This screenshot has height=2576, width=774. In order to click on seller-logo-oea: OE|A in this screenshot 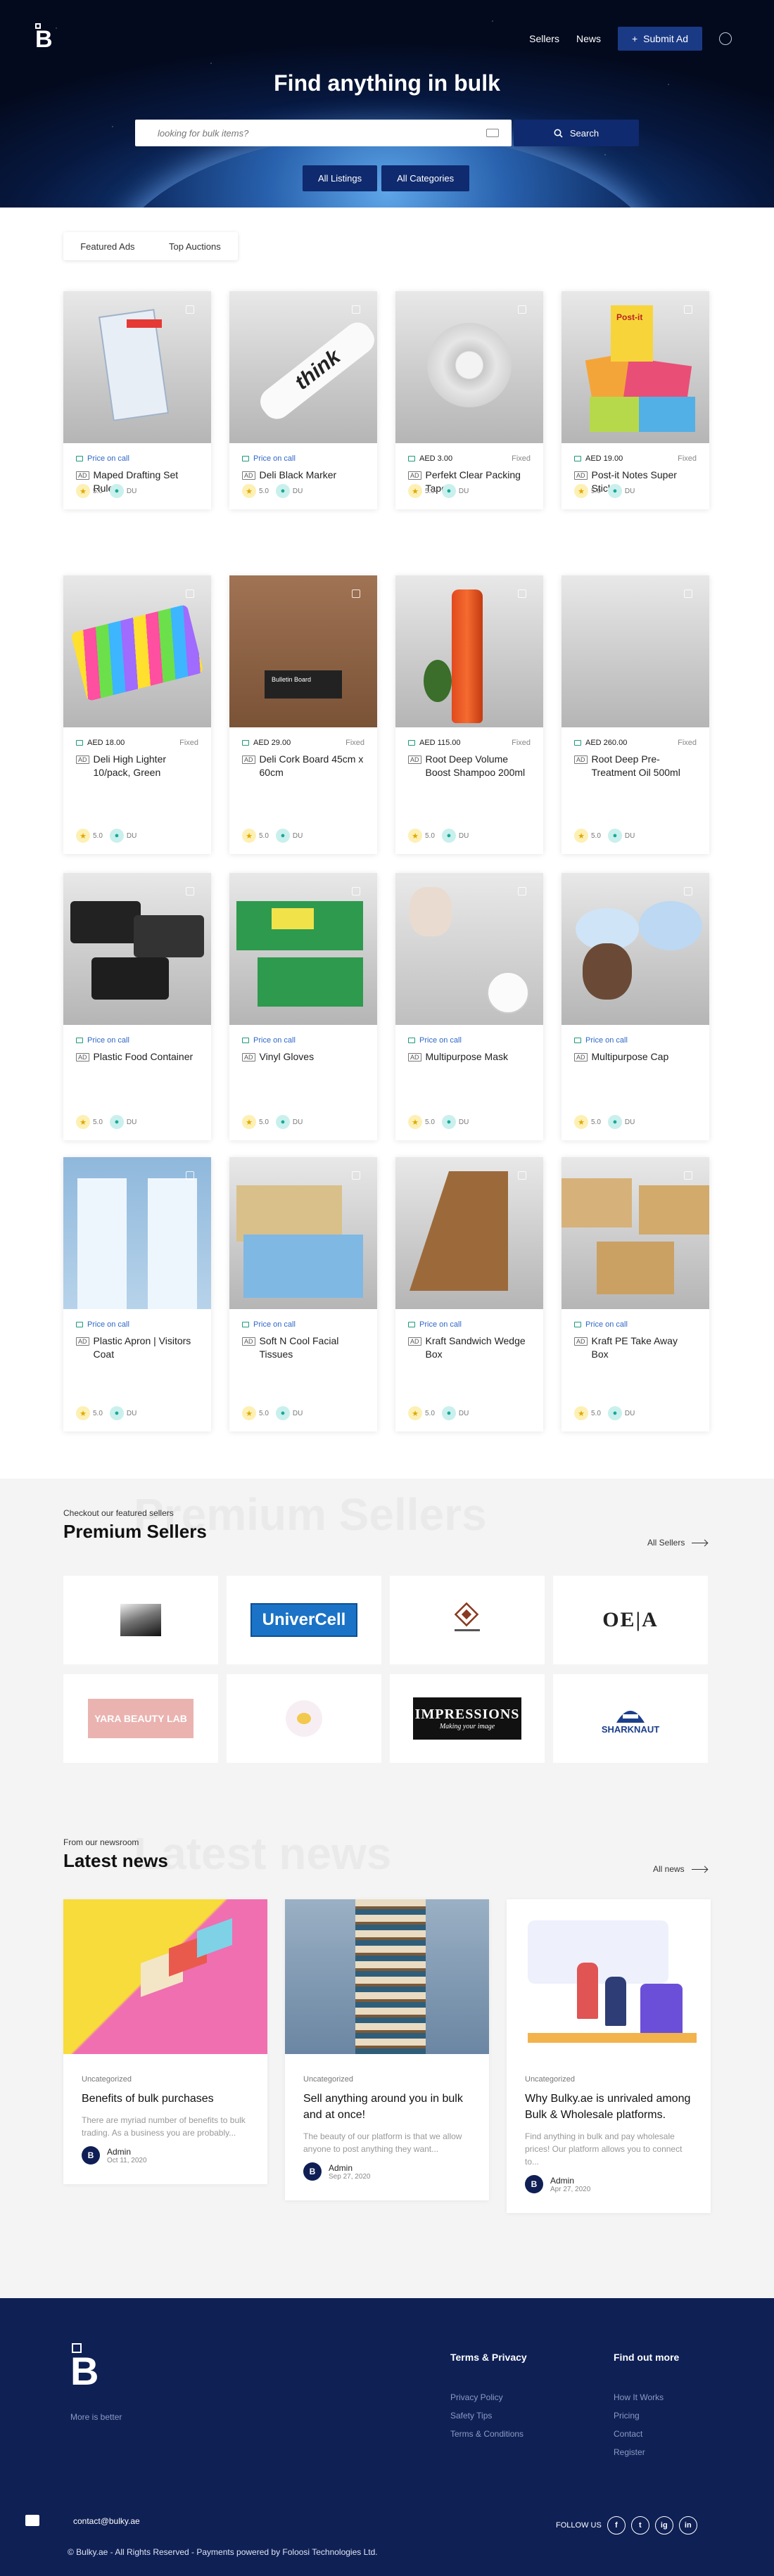, I will do `click(630, 1620)`.